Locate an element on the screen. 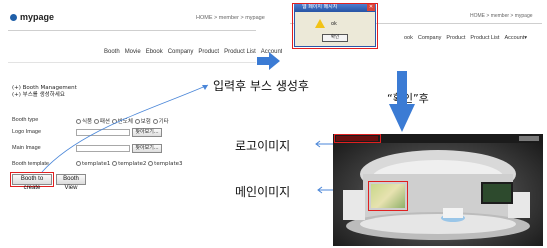 The image size is (547, 248). logo-image-label: Logo Image is located at coordinates (27, 132).